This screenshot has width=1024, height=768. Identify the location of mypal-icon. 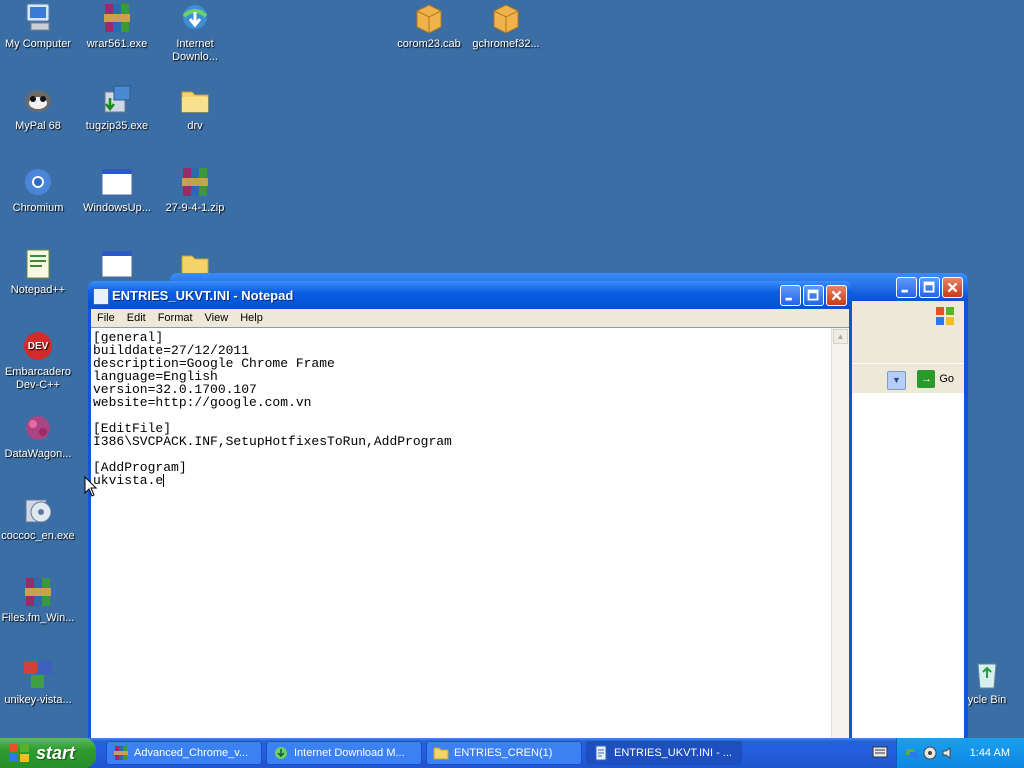
(38, 100).